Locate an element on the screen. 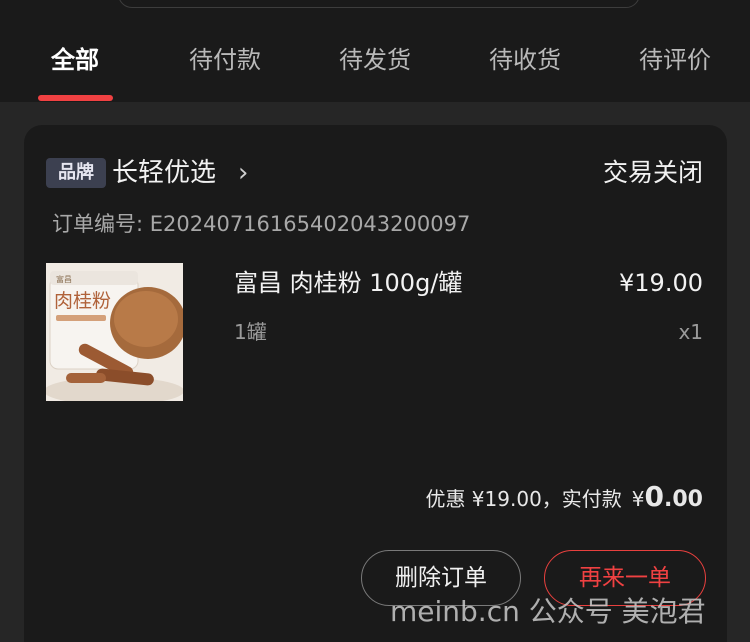 Image resolution: width=750 pixels, height=642 pixels. product-image: 富昌 肉桂粉 is located at coordinates (114, 332).